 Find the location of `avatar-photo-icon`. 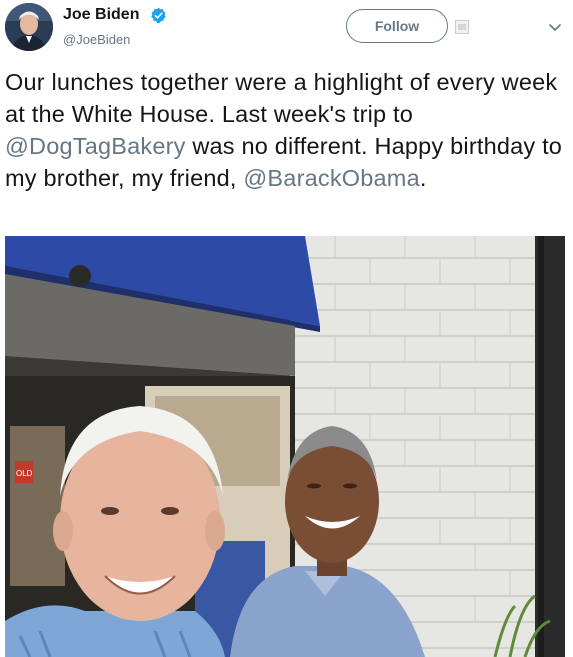

avatar-photo-icon is located at coordinates (29, 27).